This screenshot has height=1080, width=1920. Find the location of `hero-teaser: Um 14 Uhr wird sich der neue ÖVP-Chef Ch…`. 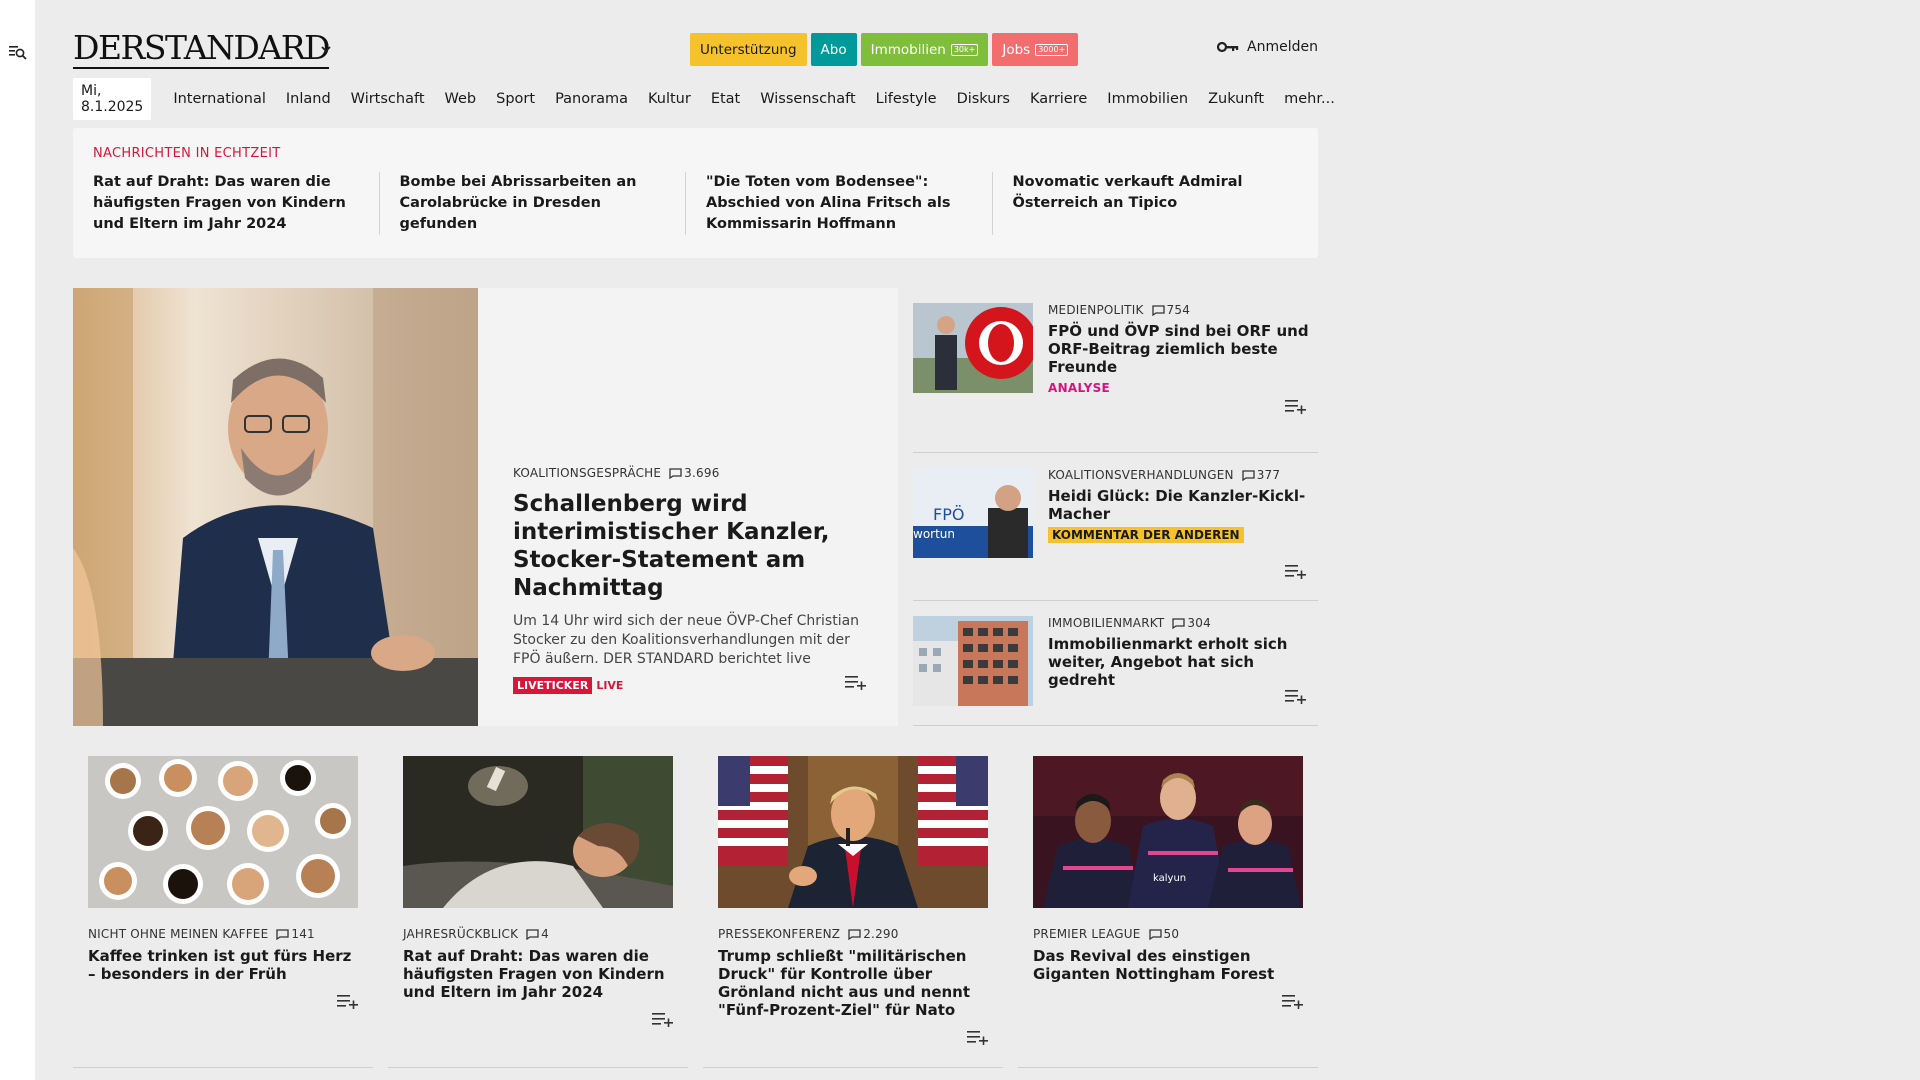

hero-teaser: Um 14 Uhr wird sich der neue ÖVP-Chef Ch… is located at coordinates (686, 640).